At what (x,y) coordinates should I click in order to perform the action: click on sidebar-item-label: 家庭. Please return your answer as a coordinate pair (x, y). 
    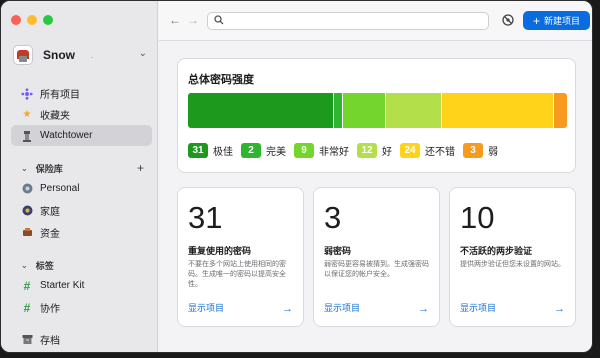
    Looking at the image, I should click on (50, 212).